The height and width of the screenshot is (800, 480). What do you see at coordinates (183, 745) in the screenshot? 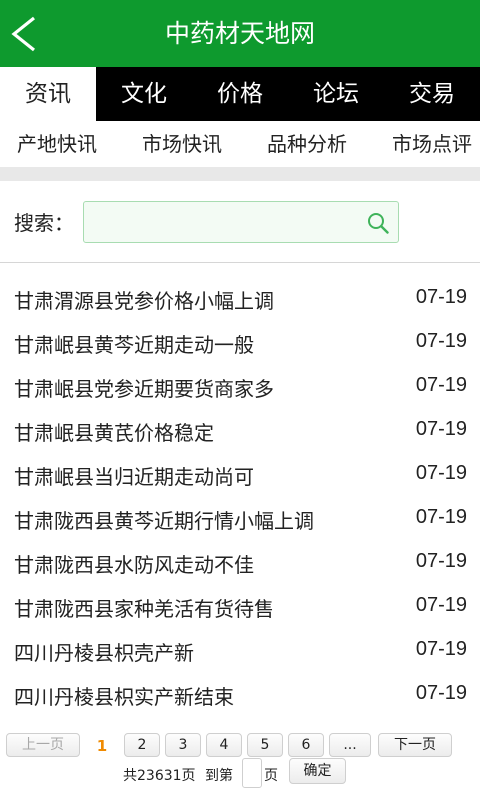
I see `page-button: 3` at bounding box center [183, 745].